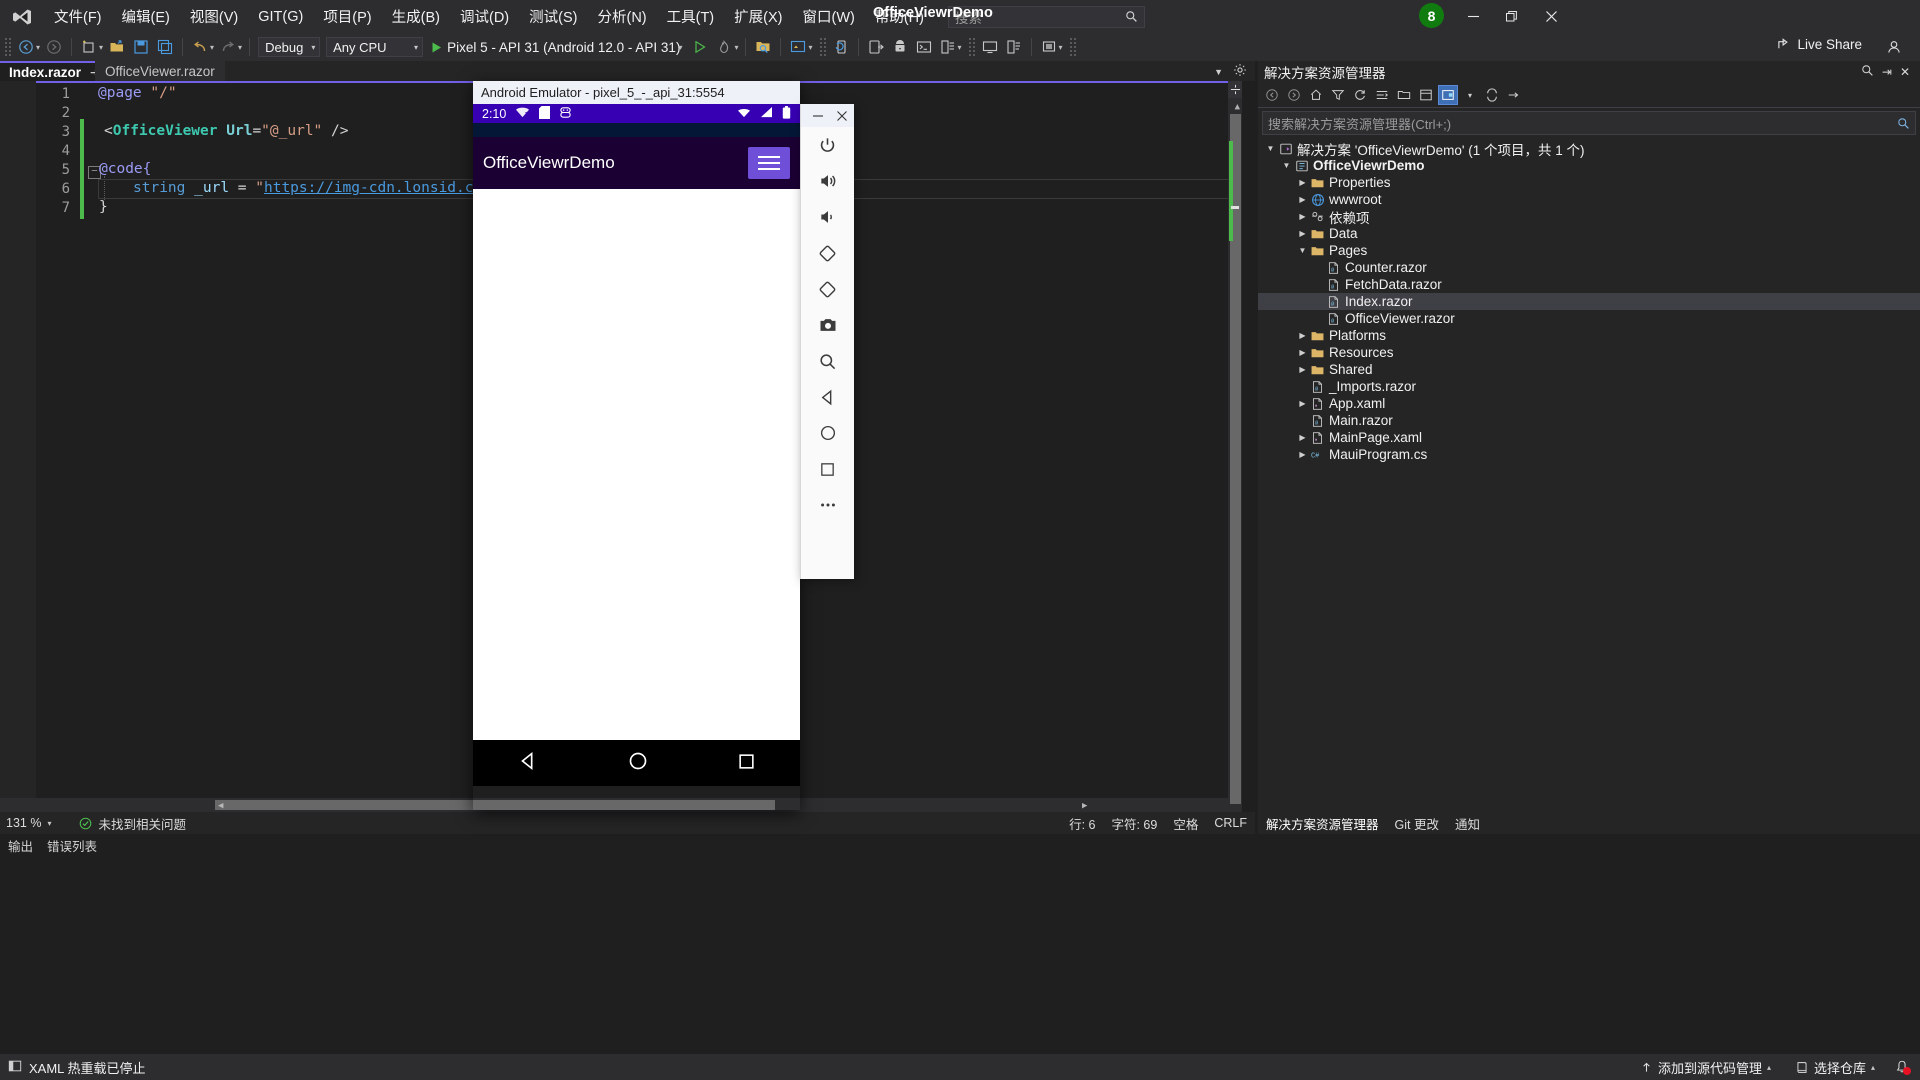 The image size is (1920, 1080). Describe the element at coordinates (165, 47) in the screenshot. I see `save-all-button` at that location.